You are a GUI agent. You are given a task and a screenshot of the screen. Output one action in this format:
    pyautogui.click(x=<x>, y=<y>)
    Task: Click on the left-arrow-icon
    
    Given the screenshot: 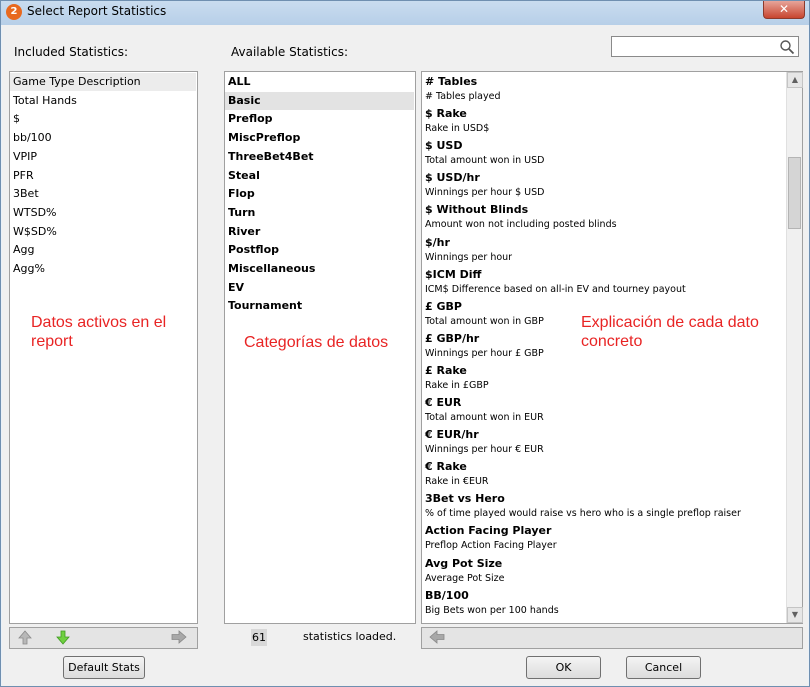 What is the action you would take?
    pyautogui.click(x=437, y=638)
    